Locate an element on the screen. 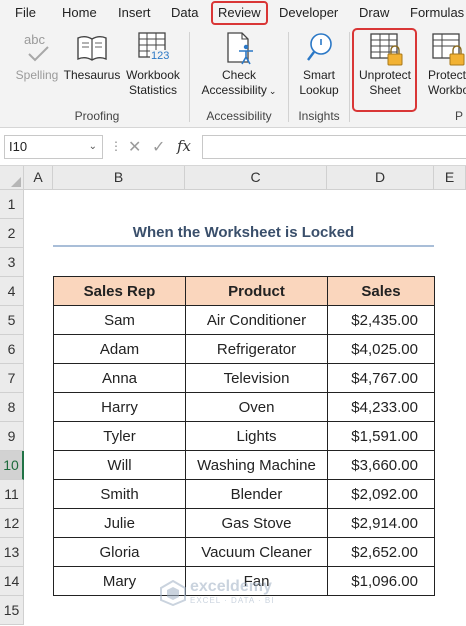 The image size is (466, 626). workbook-statistics-label: Workbook Statistics is located at coordinates (153, 82).